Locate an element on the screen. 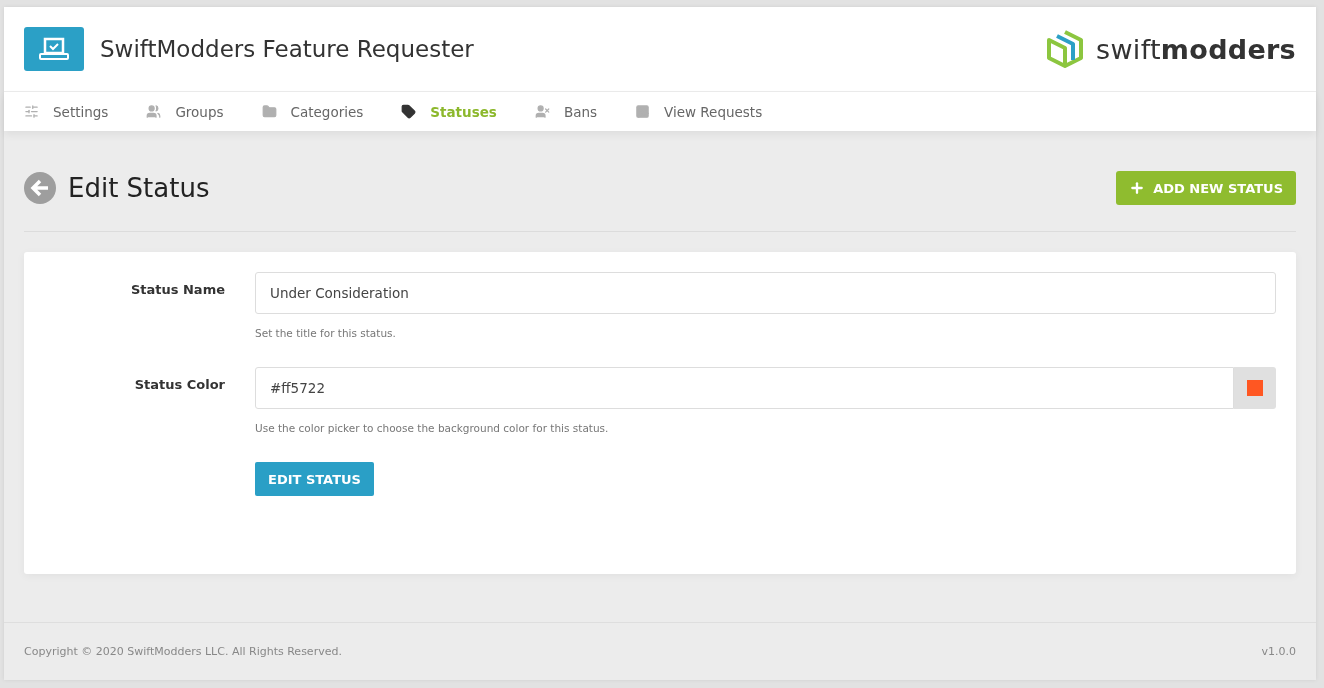 Image resolution: width=1324 pixels, height=688 pixels. user-x-icon is located at coordinates (542, 111).